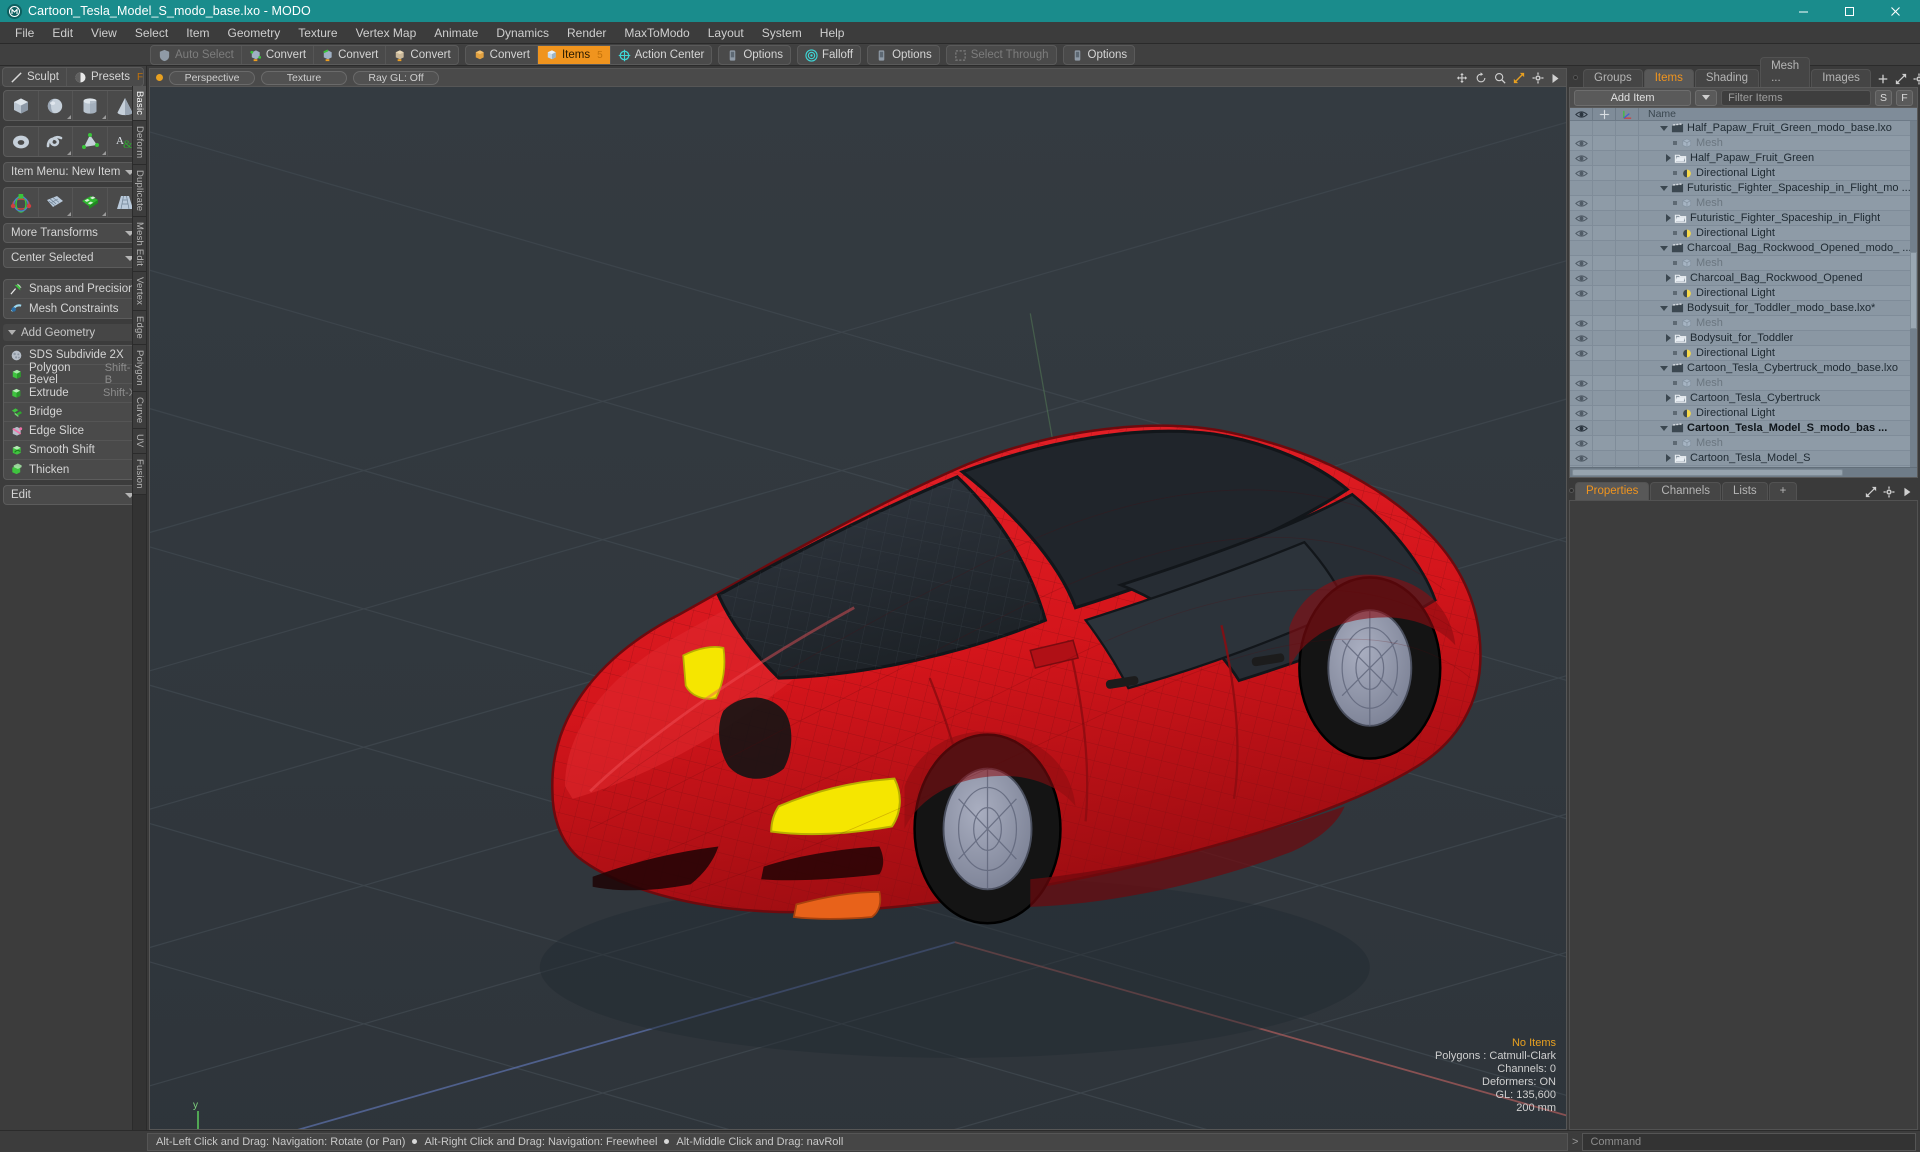 Image resolution: width=1920 pixels, height=1152 pixels. Describe the element at coordinates (903, 55) in the screenshot. I see `toolbar-options-button: Options` at that location.